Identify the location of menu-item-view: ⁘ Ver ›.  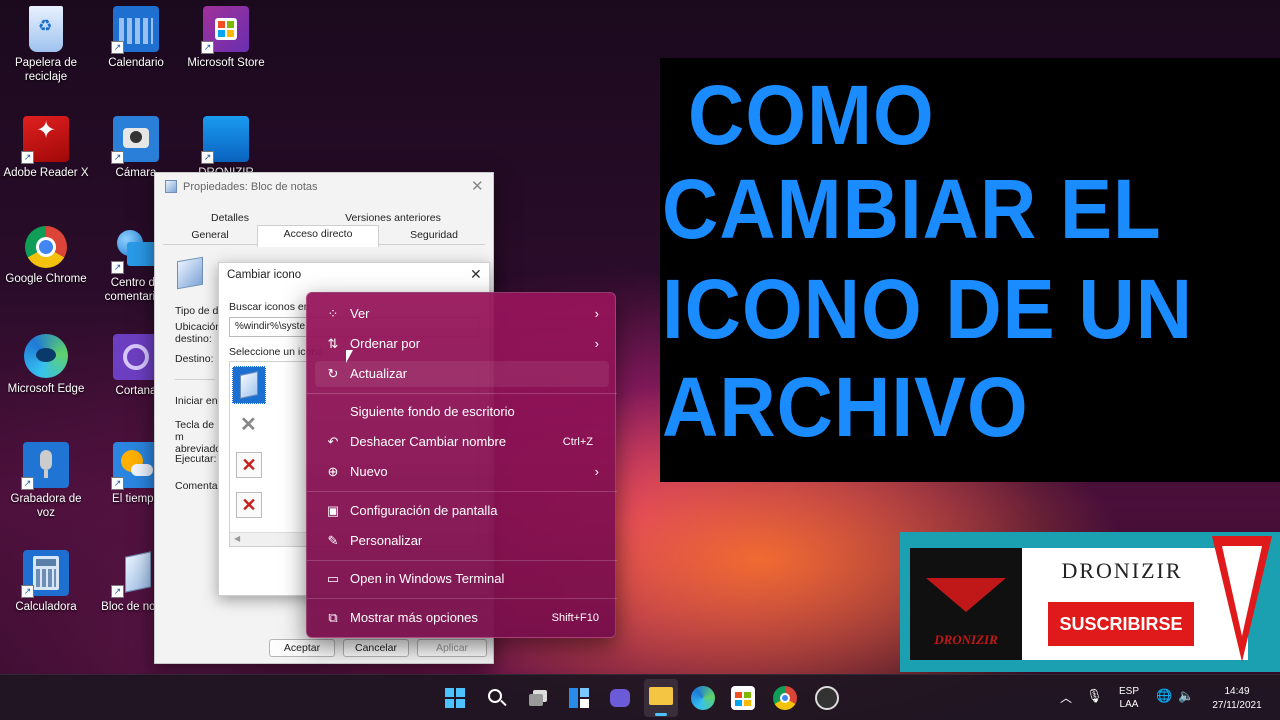
(462, 314).